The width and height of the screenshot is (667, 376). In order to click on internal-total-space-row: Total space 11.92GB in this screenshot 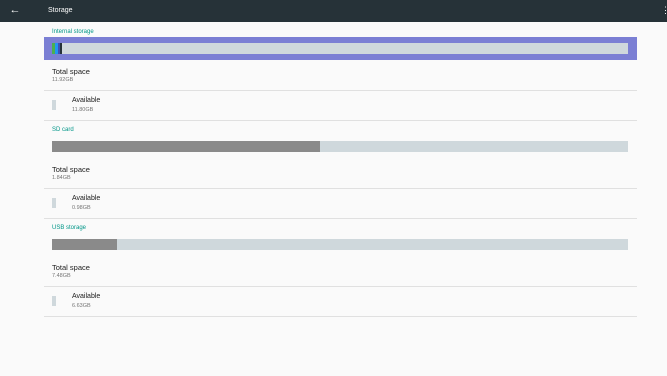, I will do `click(340, 76)`.